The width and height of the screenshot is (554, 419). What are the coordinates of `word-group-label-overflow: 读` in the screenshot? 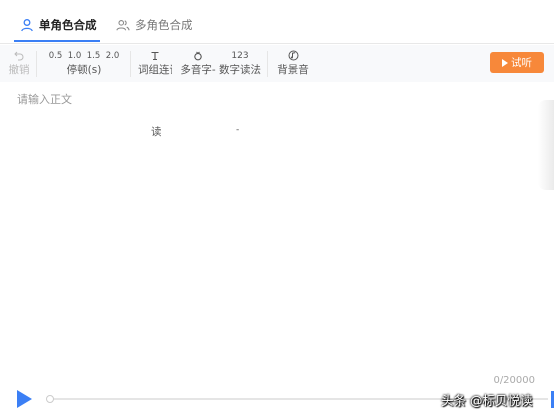 It's located at (156, 132).